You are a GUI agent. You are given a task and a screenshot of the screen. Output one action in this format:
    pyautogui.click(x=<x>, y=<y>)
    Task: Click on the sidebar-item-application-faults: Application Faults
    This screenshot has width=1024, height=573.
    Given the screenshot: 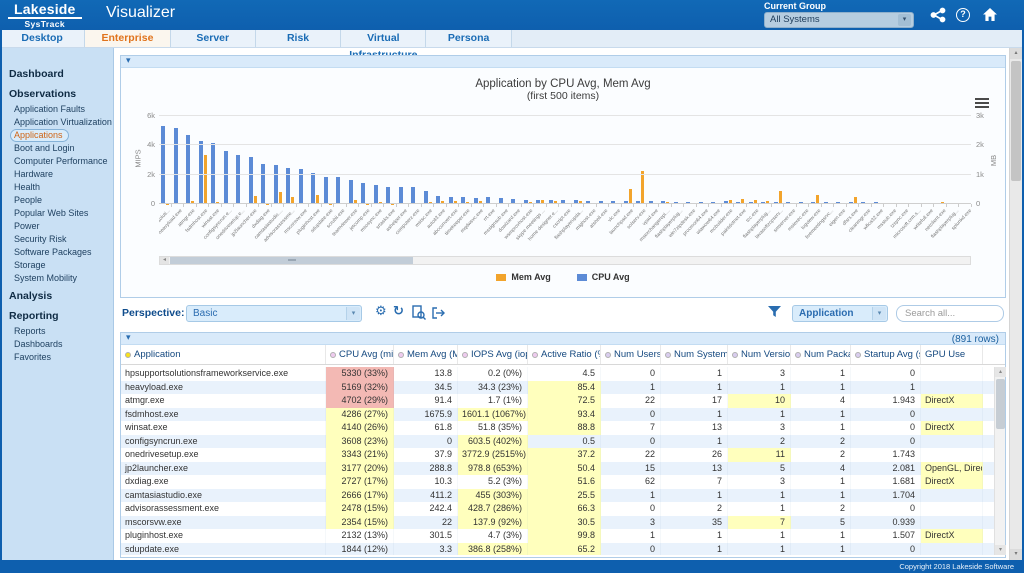 What is the action you would take?
    pyautogui.click(x=57, y=108)
    